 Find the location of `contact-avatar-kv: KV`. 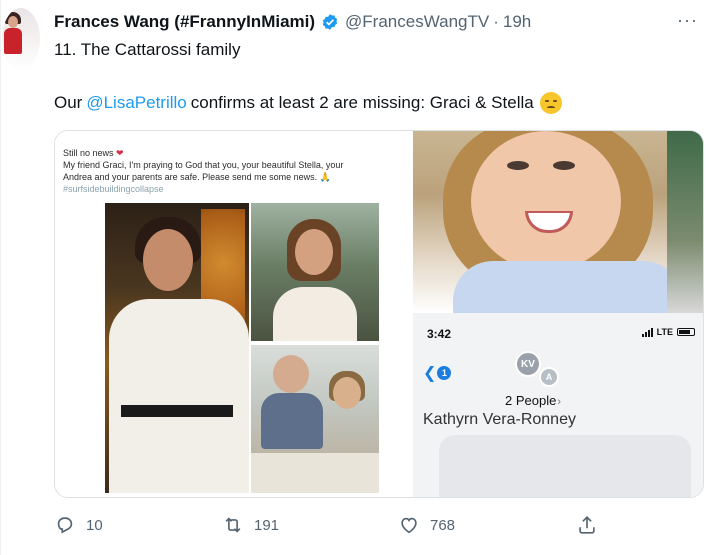

contact-avatar-kv: KV is located at coordinates (528, 364).